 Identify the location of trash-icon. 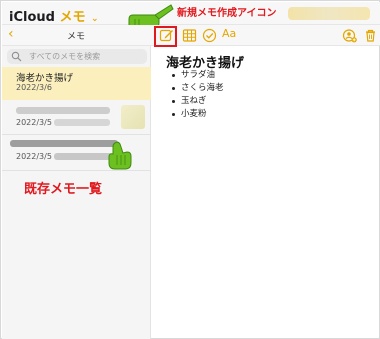
(370, 35).